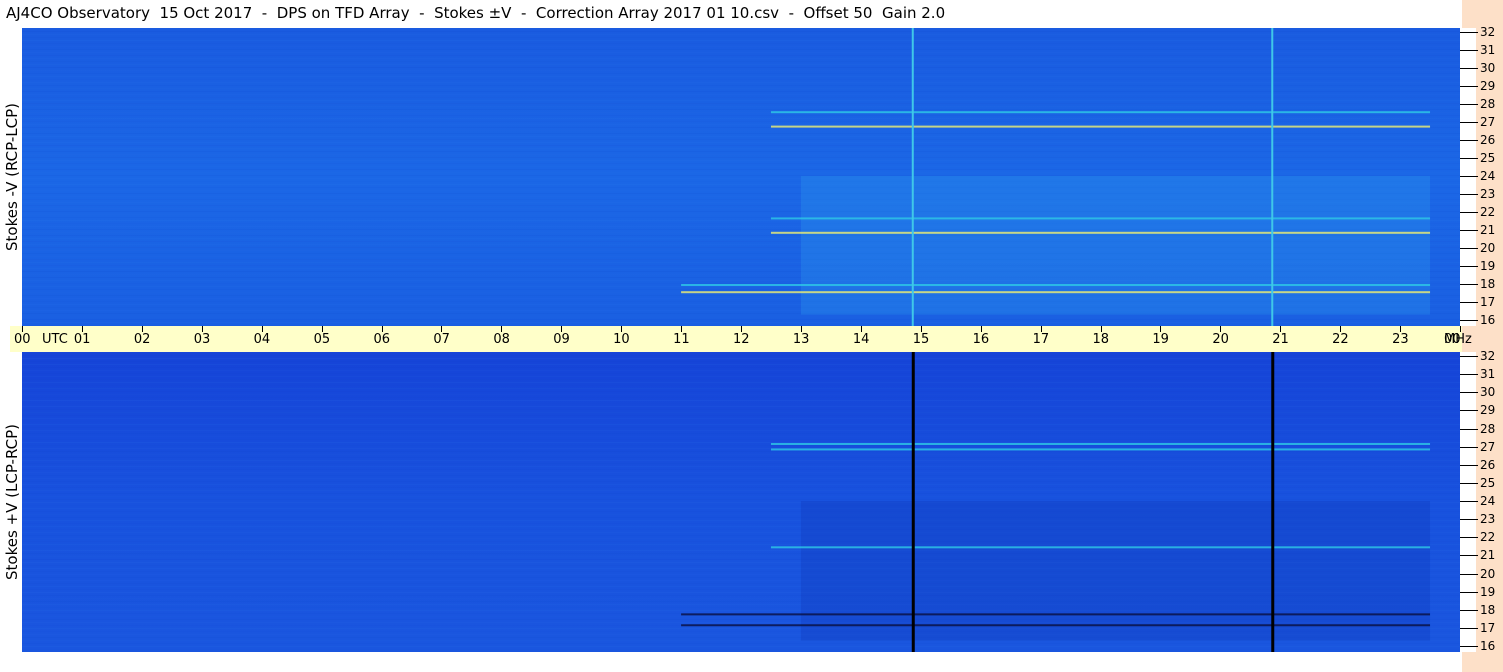 The height and width of the screenshot is (672, 1503). What do you see at coordinates (1488, 86) in the screenshot?
I see `freq-tick-label: 29` at bounding box center [1488, 86].